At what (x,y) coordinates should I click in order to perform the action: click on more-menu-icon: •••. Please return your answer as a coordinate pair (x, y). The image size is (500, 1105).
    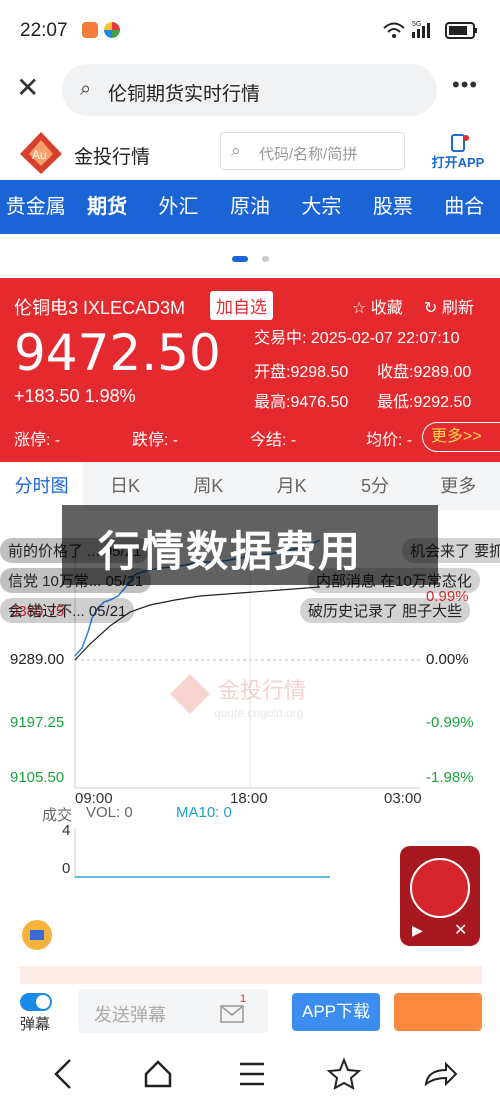
    Looking at the image, I should click on (465, 85).